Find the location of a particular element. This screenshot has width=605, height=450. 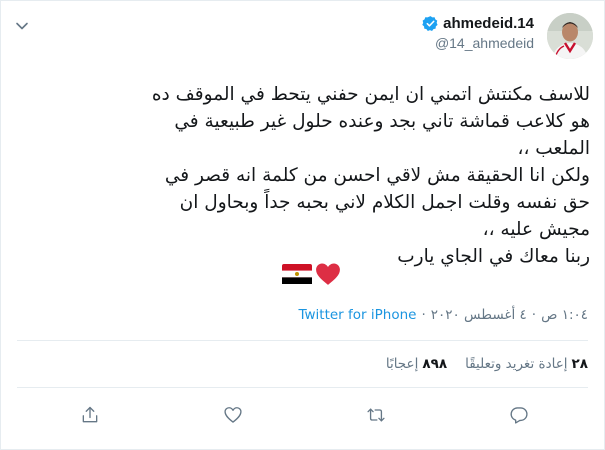

retweets-label: إعادة تغريد وتعليقًا is located at coordinates (516, 364).